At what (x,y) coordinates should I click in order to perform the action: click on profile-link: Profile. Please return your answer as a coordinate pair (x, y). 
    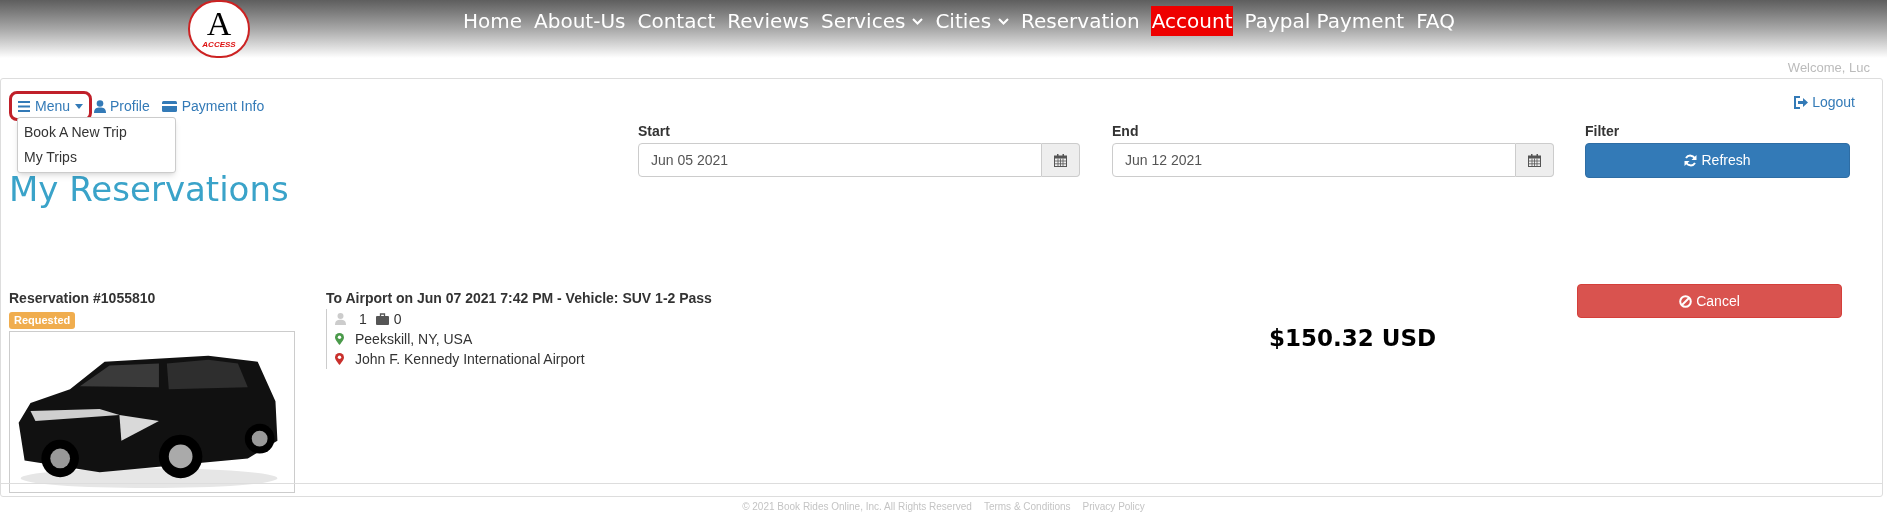
    Looking at the image, I should click on (122, 106).